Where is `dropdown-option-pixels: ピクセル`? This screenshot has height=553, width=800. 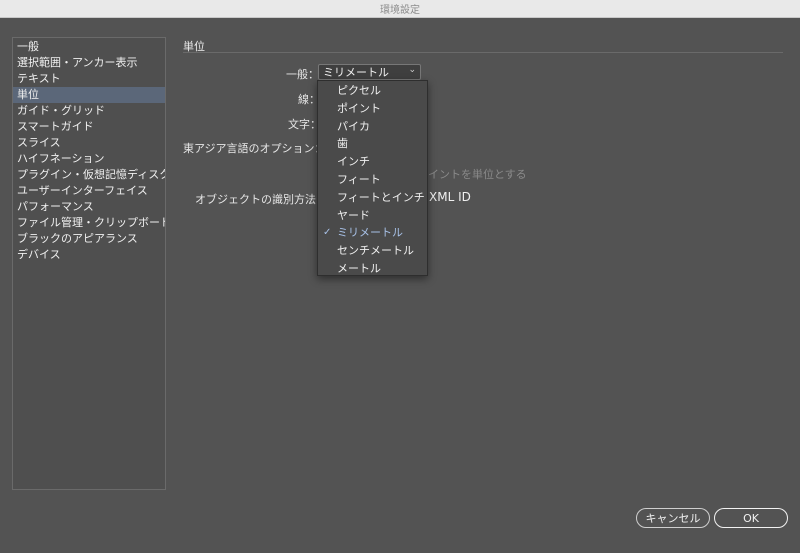 dropdown-option-pixels: ピクセル is located at coordinates (372, 91).